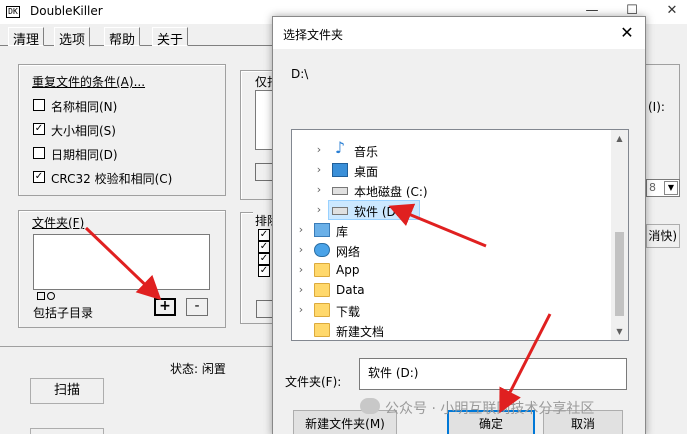  What do you see at coordinates (627, 33) in the screenshot?
I see `dialog-close-icon: ✕` at bounding box center [627, 33].